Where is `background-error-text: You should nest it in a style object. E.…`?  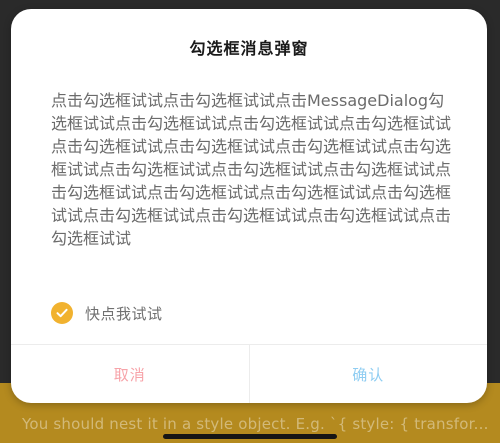
background-error-text: You should nest it in a style object. E.… is located at coordinates (255, 424).